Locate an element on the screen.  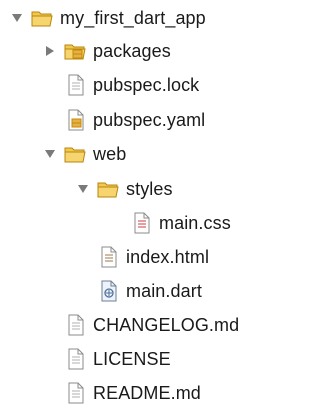
tree-item-label: packages is located at coordinates (132, 51).